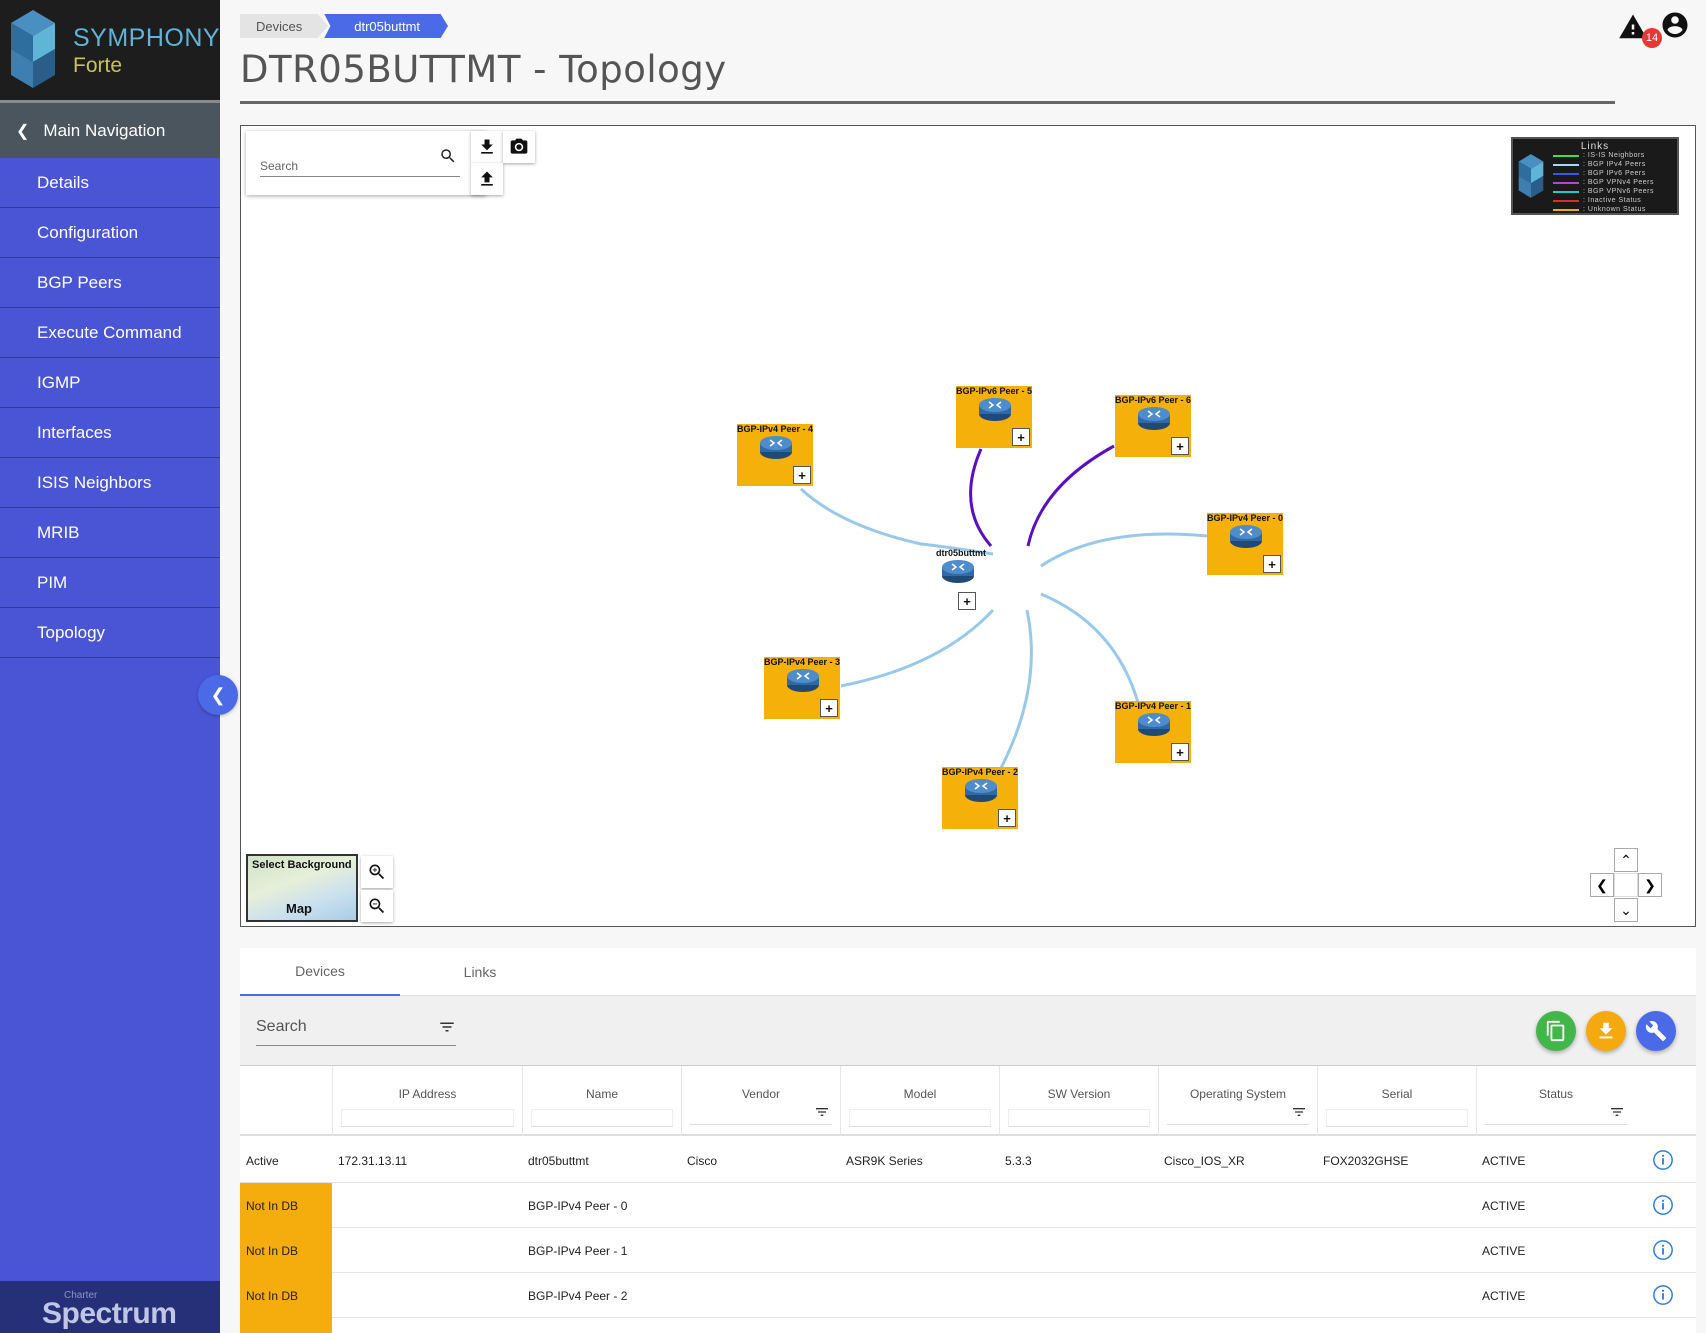 Image resolution: width=1706 pixels, height=1333 pixels. I want to click on ip-address-filter-input, so click(427, 1118).